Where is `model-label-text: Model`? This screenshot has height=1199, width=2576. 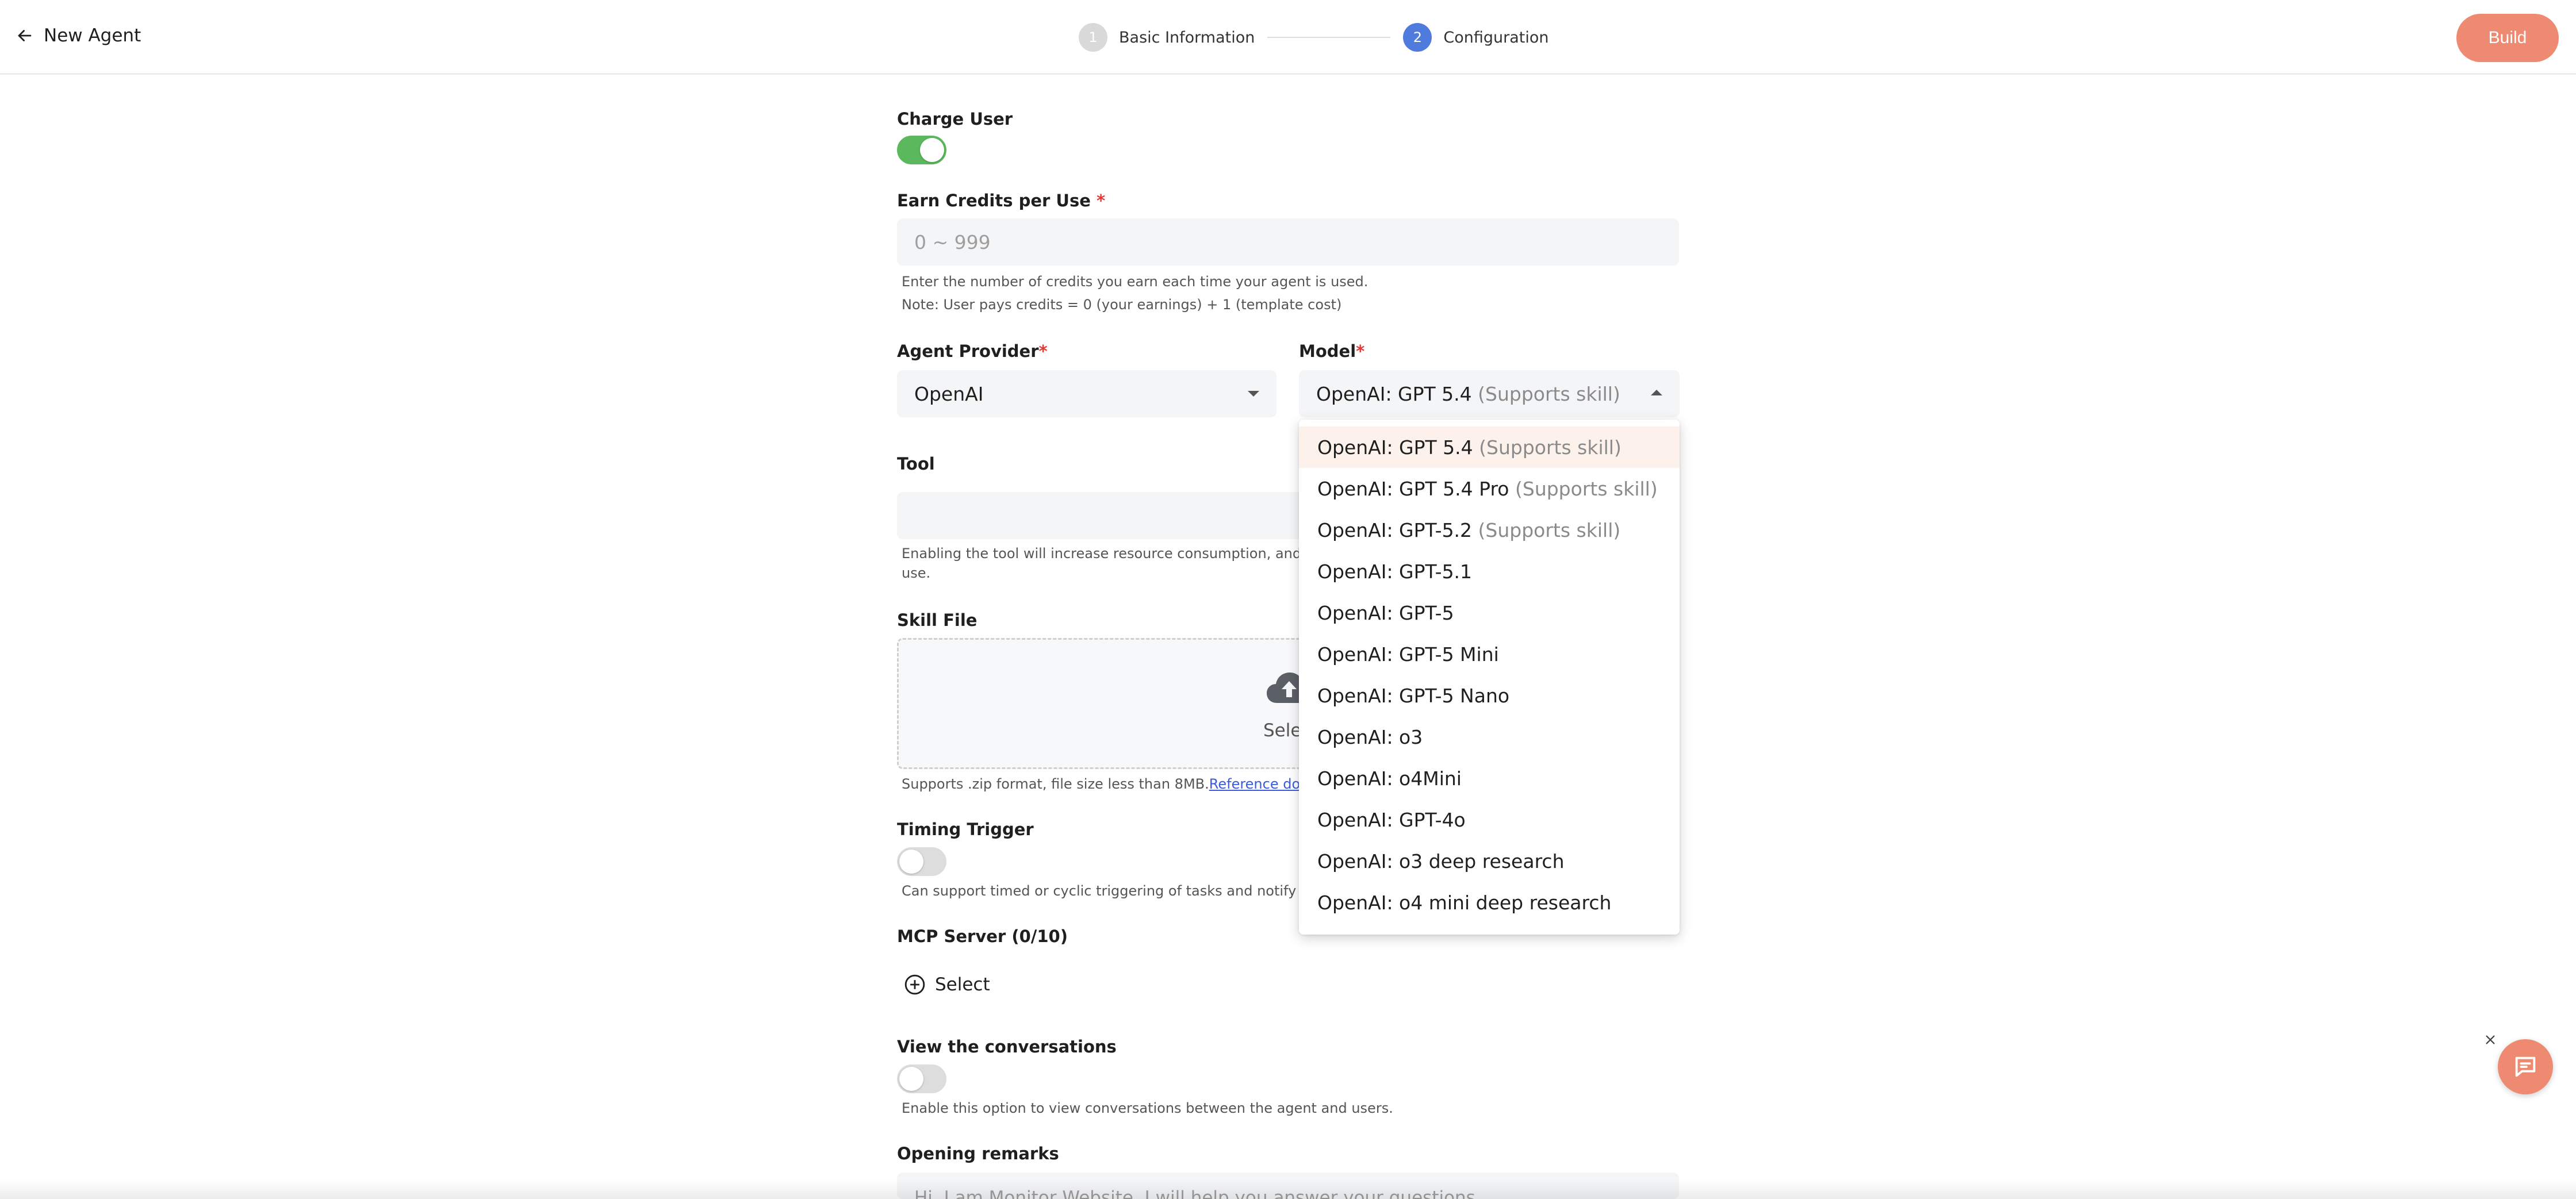 model-label-text: Model is located at coordinates (1327, 351).